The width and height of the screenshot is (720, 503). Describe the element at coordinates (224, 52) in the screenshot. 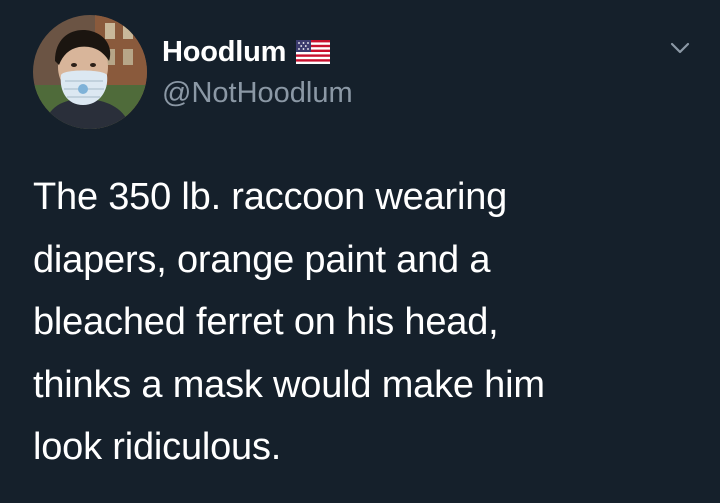

I see `author-display-name: Hoodlum` at that location.